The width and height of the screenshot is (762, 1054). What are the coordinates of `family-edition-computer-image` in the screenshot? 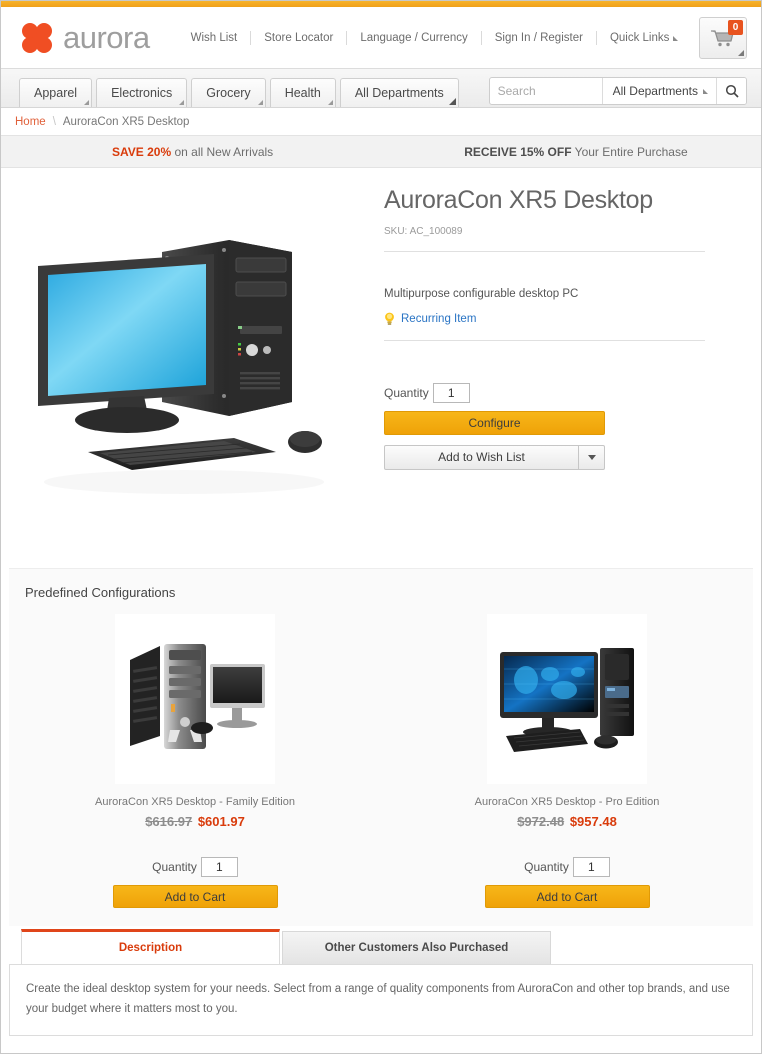 It's located at (197, 696).